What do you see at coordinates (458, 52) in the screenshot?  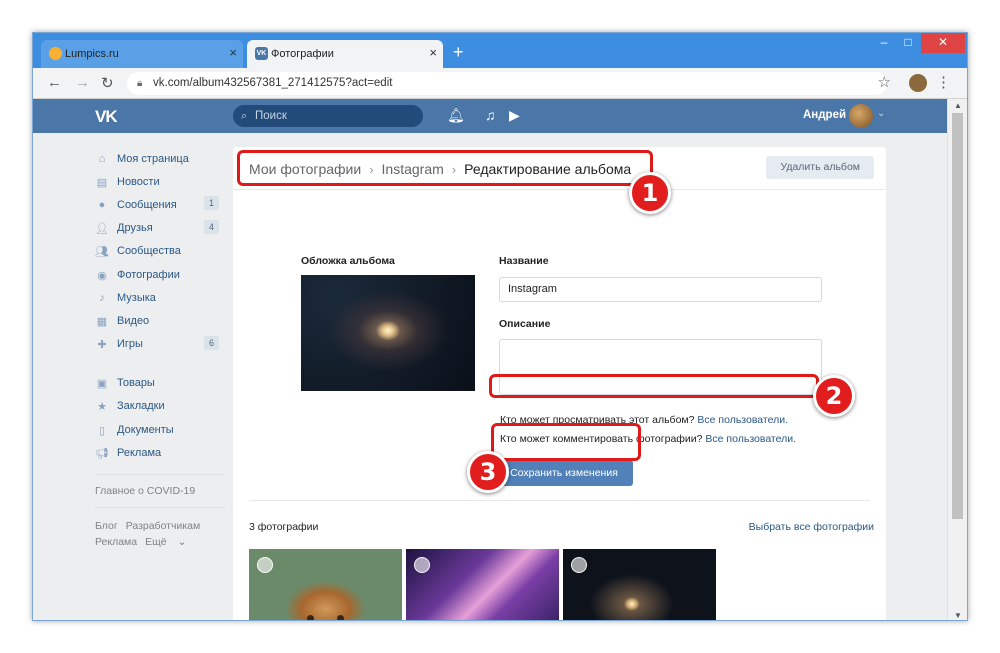 I see `new-tab-button: +` at bounding box center [458, 52].